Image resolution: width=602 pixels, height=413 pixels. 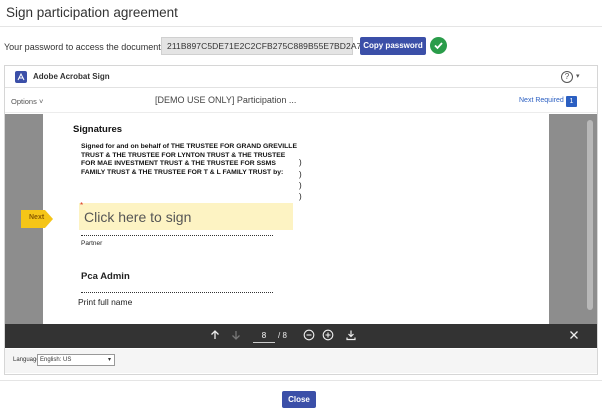 What do you see at coordinates (56, 360) in the screenshot?
I see `language-selected: English: US` at bounding box center [56, 360].